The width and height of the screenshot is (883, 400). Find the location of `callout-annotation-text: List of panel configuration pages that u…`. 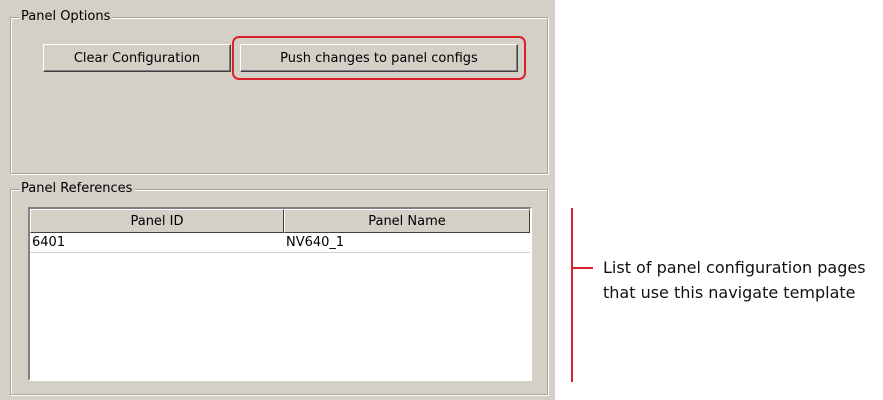

callout-annotation-text: List of panel configuration pages that u… is located at coordinates (734, 280).